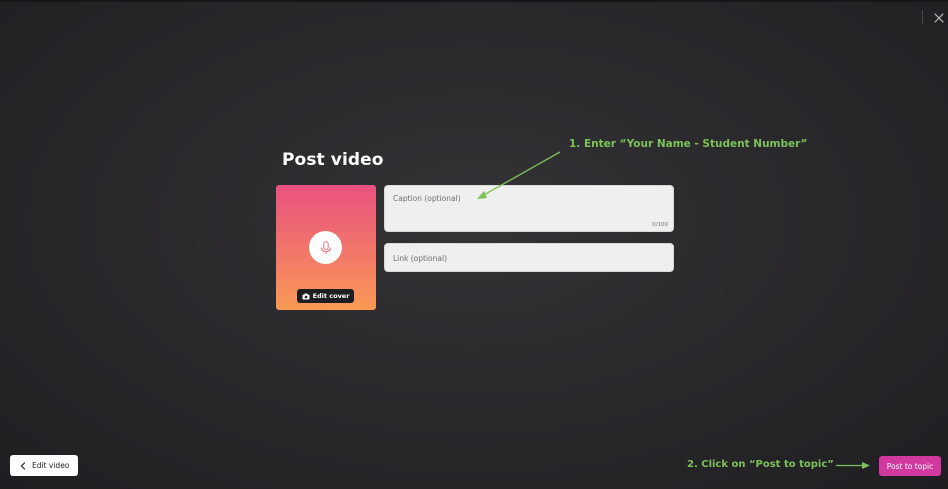 Image resolution: width=948 pixels, height=489 pixels. What do you see at coordinates (853, 465) in the screenshot?
I see `arrow-to-post-button` at bounding box center [853, 465].